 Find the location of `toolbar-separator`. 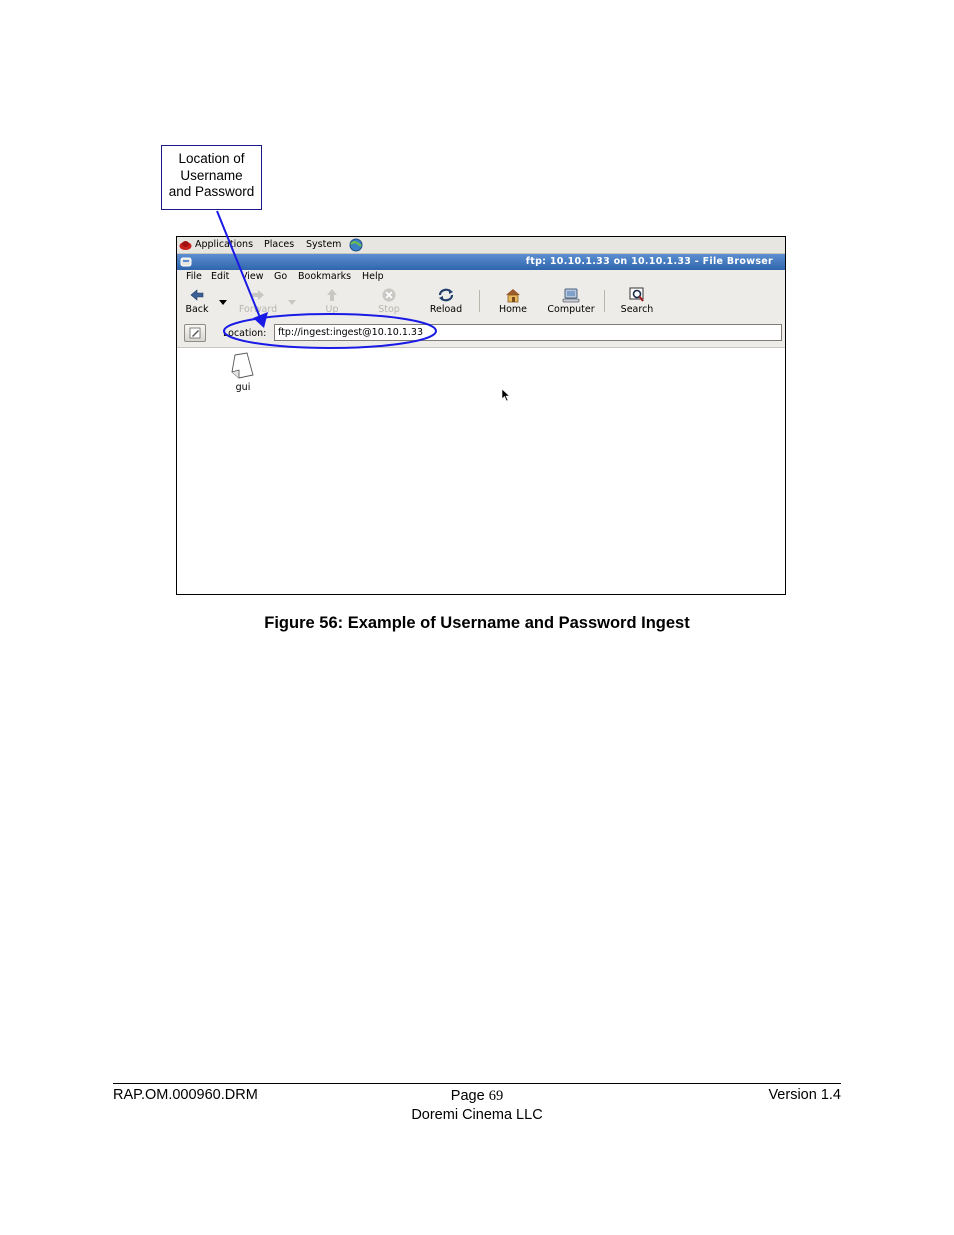

toolbar-separator is located at coordinates (479, 301).